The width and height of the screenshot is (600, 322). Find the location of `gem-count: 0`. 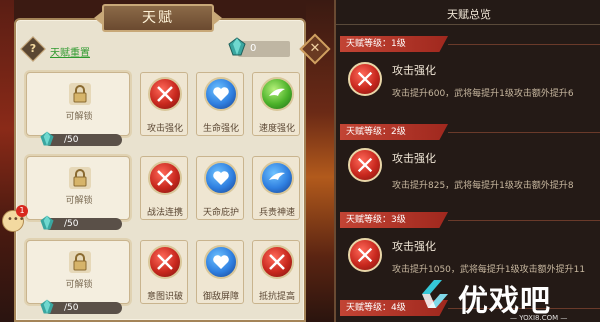

gem-count: 0 is located at coordinates (253, 48).